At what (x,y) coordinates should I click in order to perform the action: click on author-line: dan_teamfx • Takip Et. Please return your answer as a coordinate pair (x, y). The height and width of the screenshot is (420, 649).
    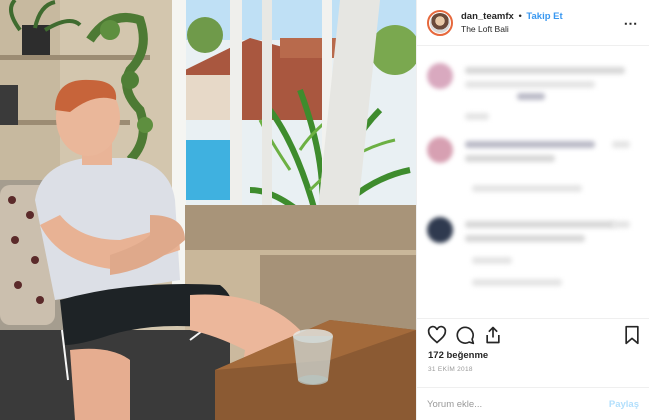
    Looking at the image, I should click on (542, 17).